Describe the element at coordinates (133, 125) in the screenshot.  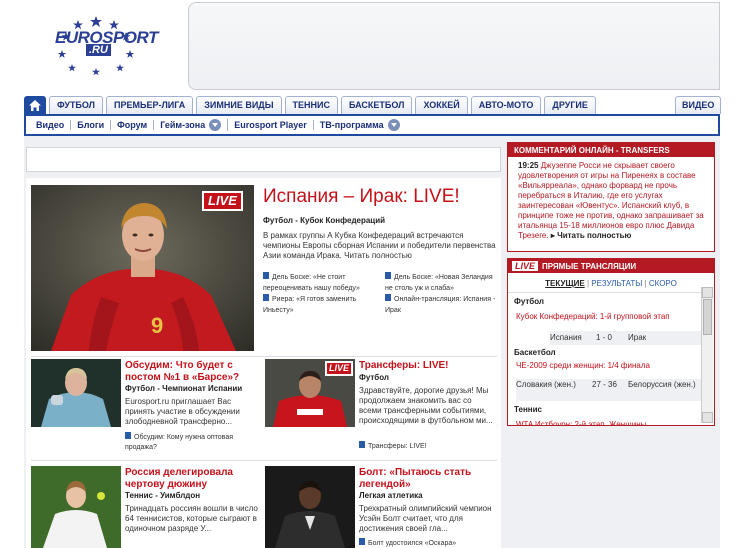
I see `subnav-forum: Форум` at that location.